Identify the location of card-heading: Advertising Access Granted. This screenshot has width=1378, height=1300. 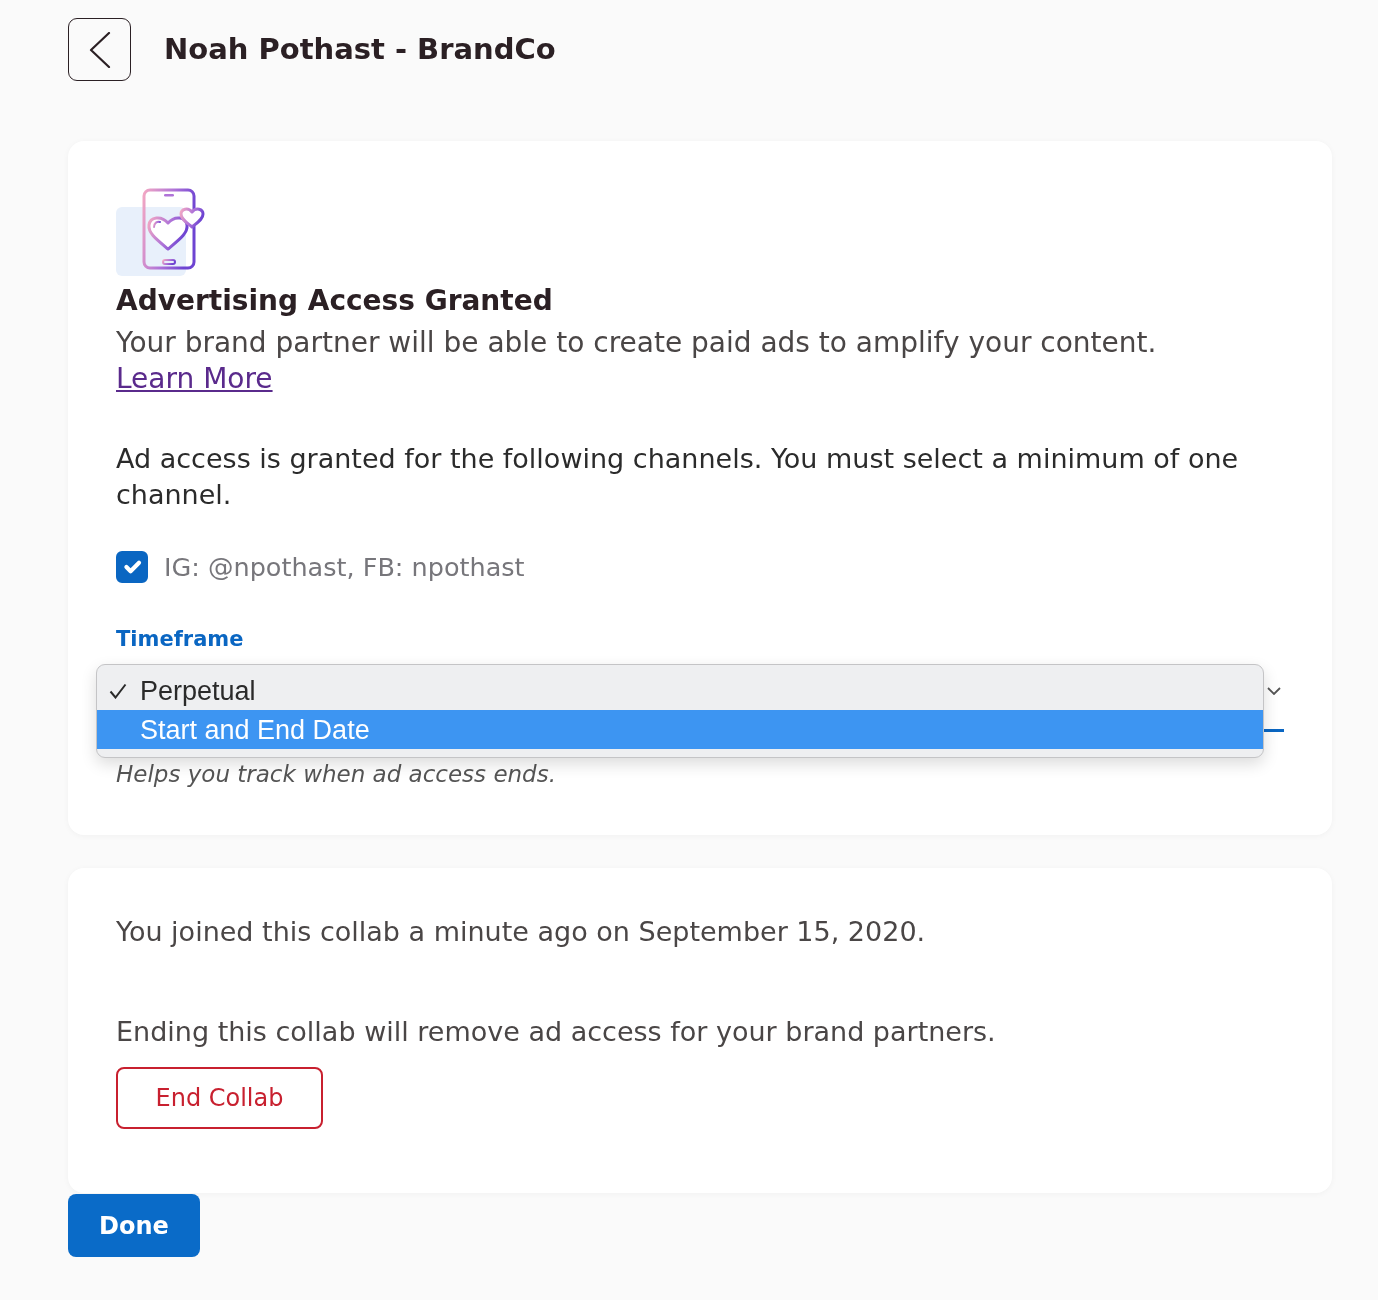
(335, 301).